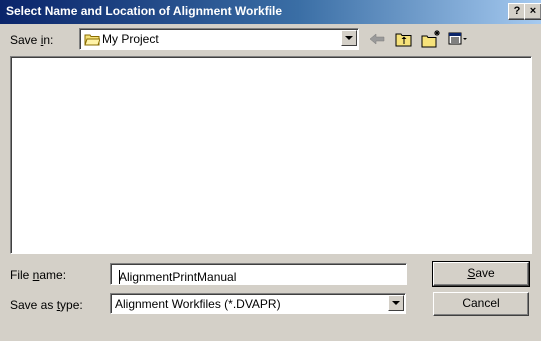 This screenshot has height=341, width=541. Describe the element at coordinates (119, 277) in the screenshot. I see `text-caret` at that location.